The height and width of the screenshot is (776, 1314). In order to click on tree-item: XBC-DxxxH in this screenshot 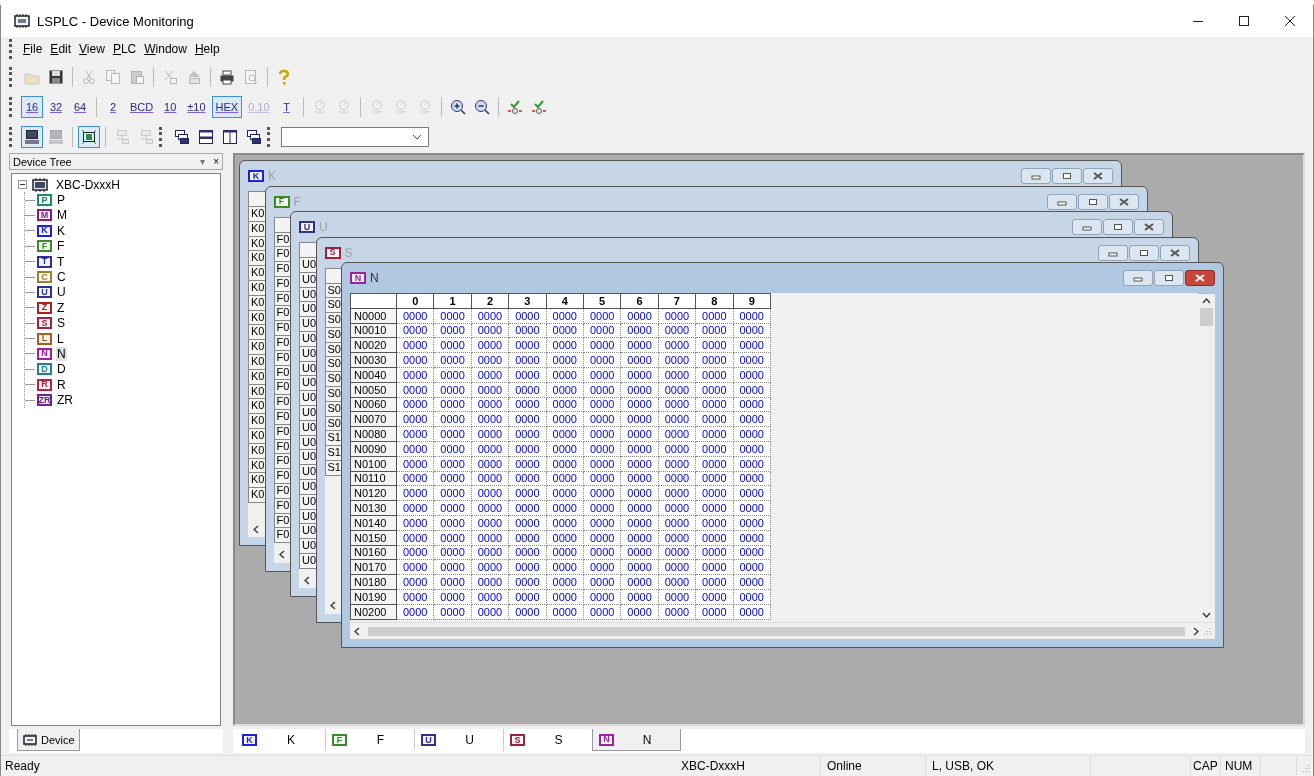, I will do `click(88, 184)`.